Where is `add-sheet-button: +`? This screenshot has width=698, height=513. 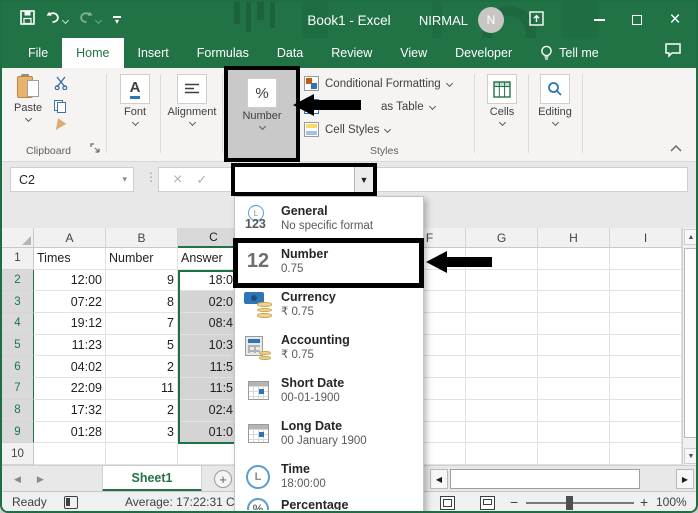 add-sheet-button: + is located at coordinates (223, 479).